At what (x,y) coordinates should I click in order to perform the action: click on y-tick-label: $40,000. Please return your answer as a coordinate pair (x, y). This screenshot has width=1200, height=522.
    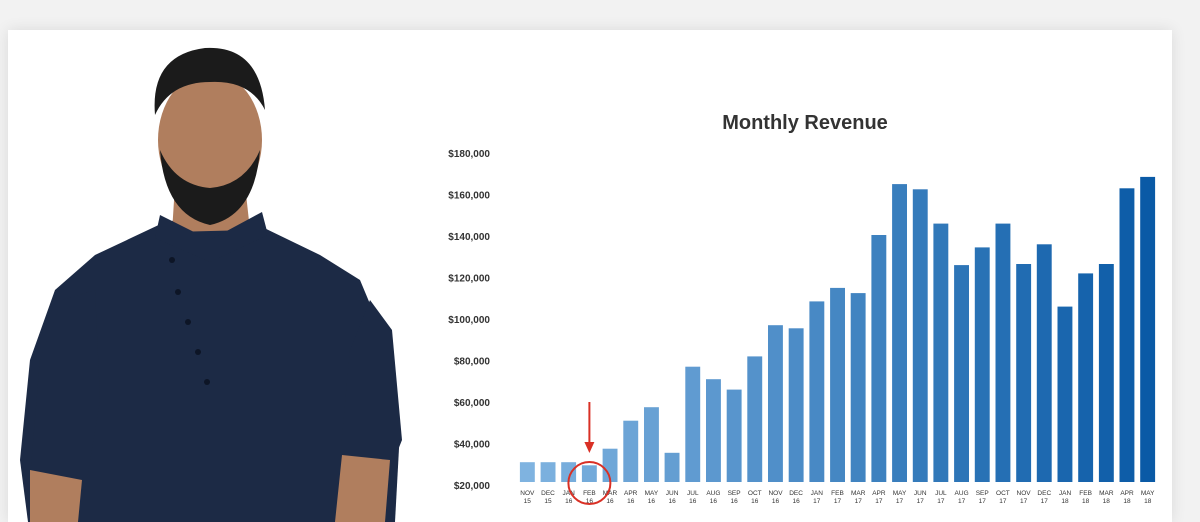
    Looking at the image, I should click on (472, 445).